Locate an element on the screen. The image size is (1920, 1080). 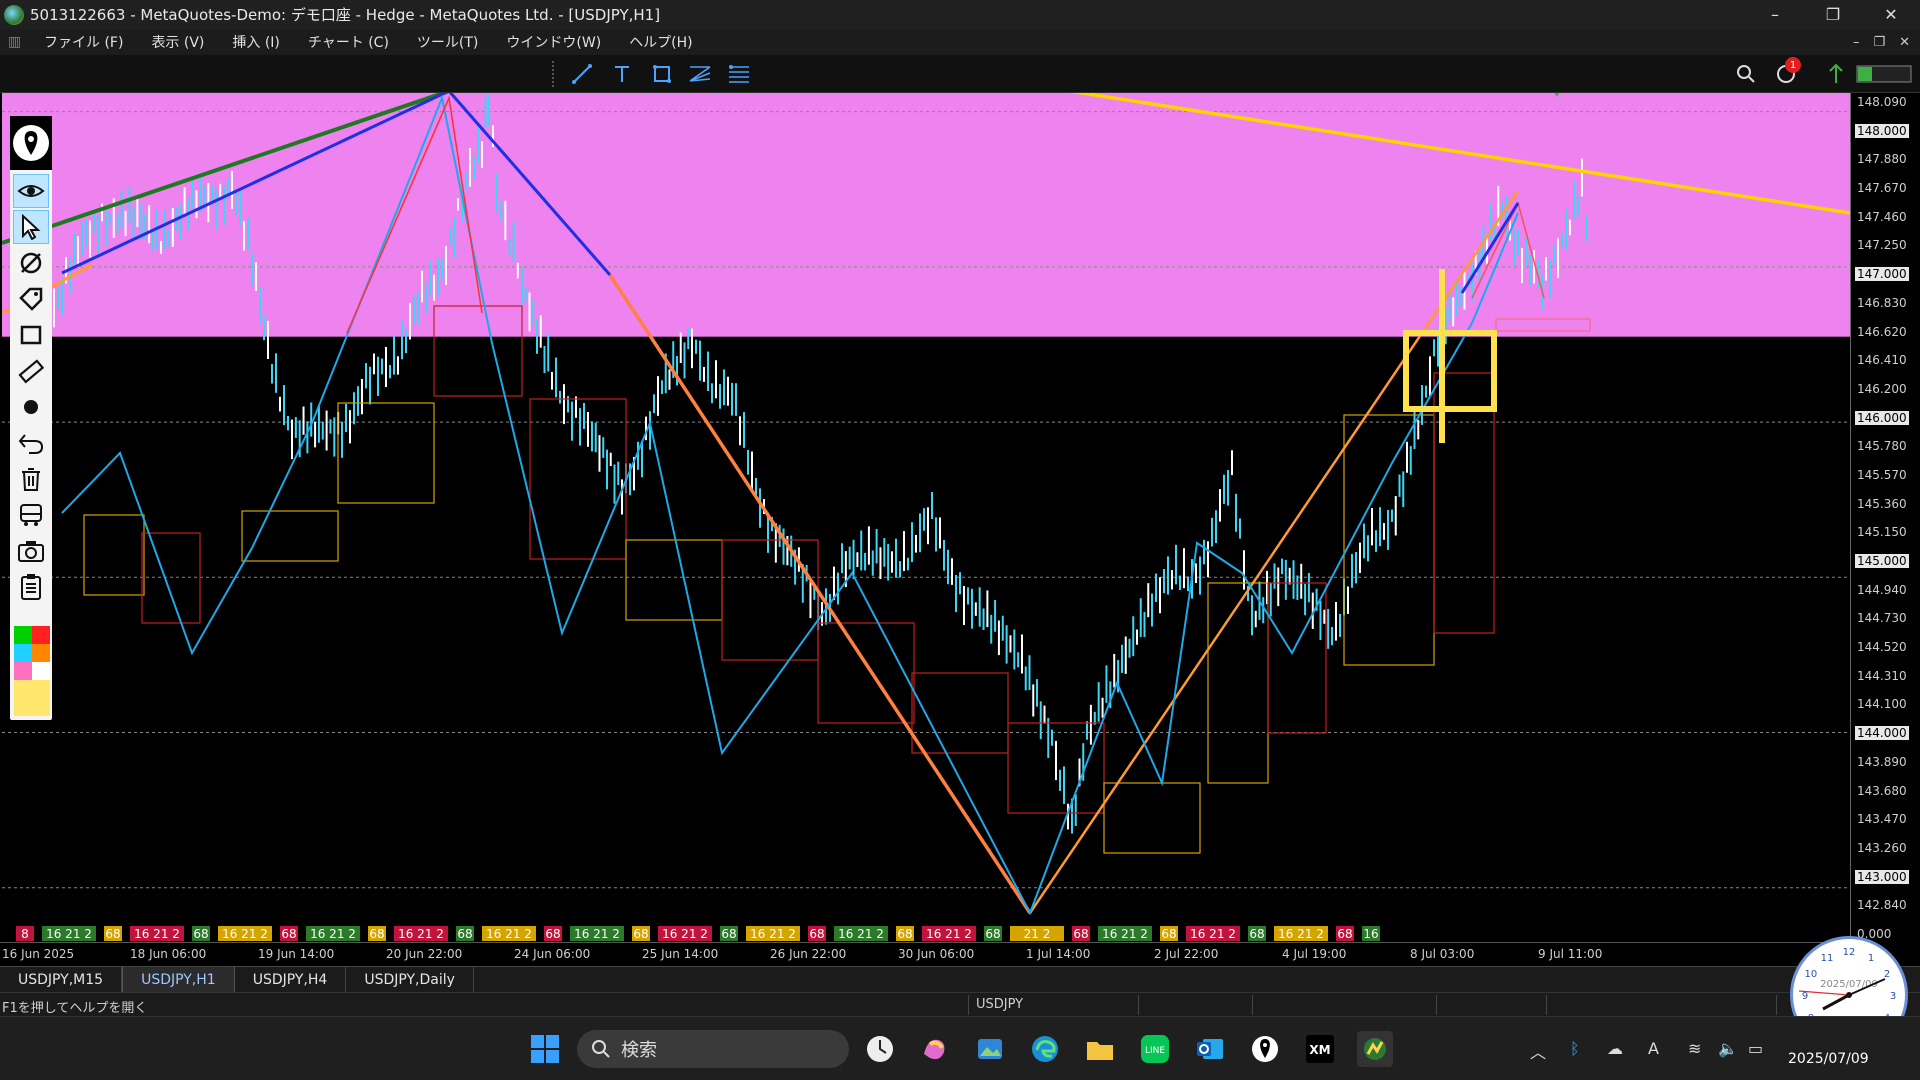
line-icon: LINE is located at coordinates (1155, 1049).